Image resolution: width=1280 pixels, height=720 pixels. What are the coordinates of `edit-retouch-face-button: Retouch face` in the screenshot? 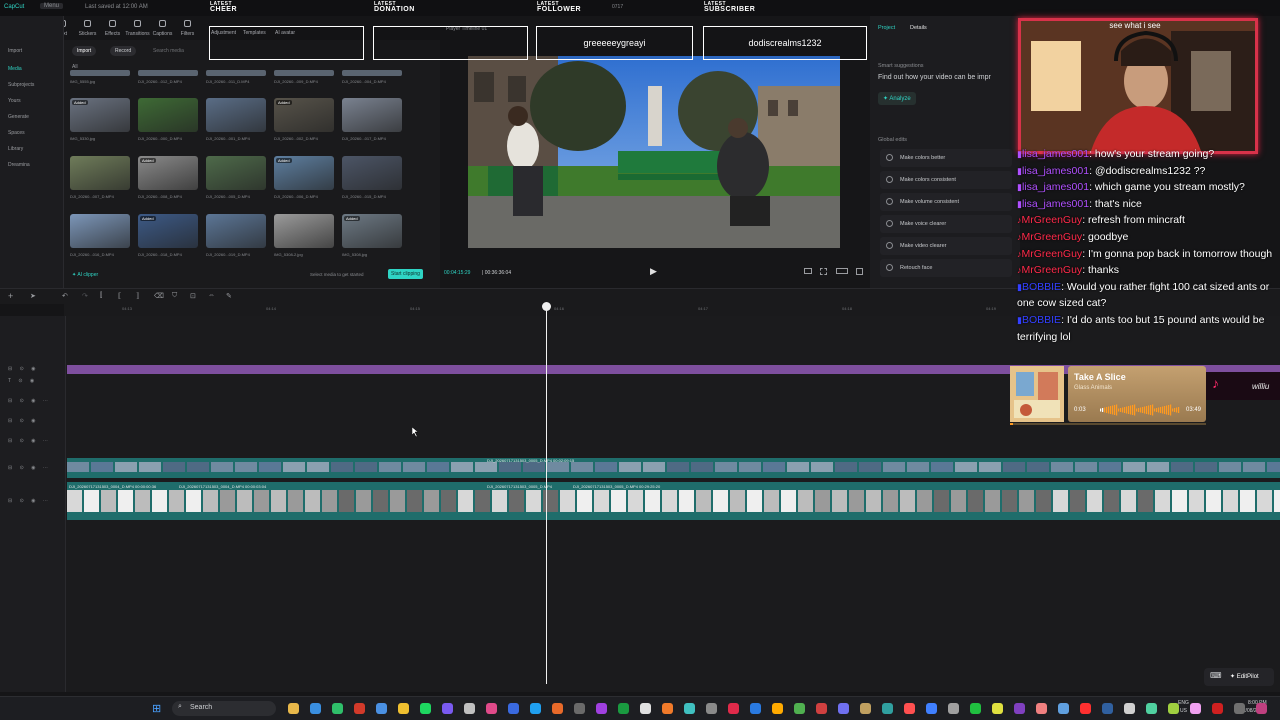 It's located at (946, 268).